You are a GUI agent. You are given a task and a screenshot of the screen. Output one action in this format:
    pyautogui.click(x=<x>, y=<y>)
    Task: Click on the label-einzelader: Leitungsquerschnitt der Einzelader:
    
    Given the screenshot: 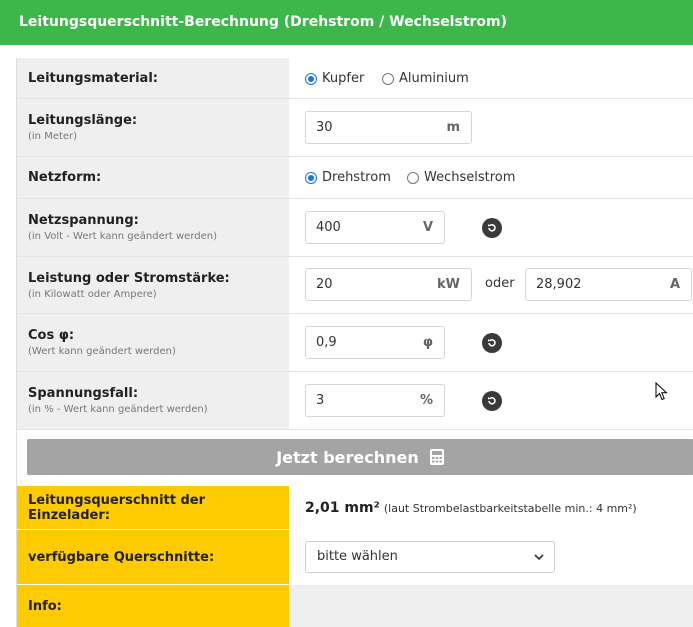 What is the action you would take?
    pyautogui.click(x=153, y=507)
    